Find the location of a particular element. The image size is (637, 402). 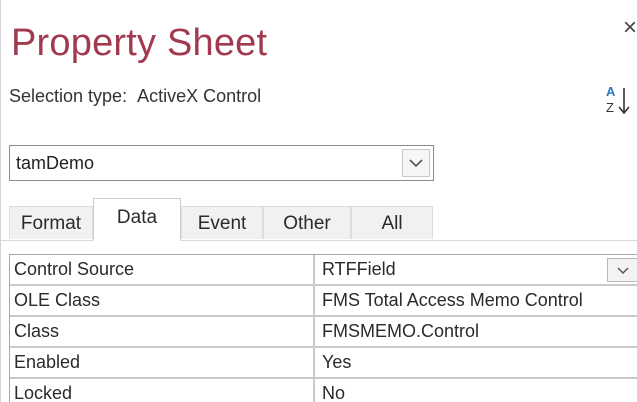

tab-other: Other is located at coordinates (307, 222).